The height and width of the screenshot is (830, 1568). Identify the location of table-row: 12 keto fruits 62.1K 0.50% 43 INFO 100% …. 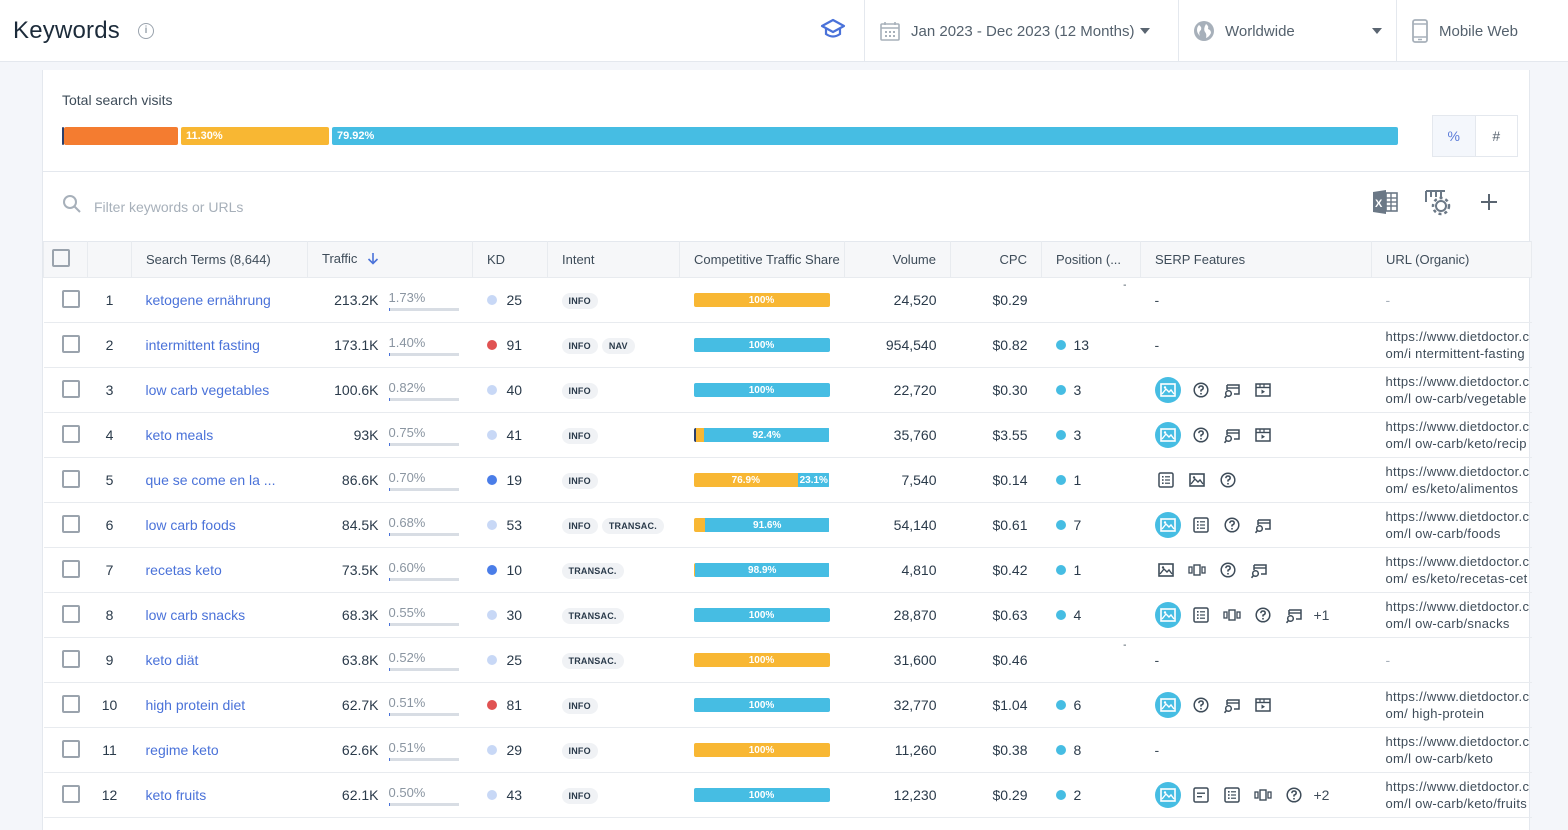
(787, 795).